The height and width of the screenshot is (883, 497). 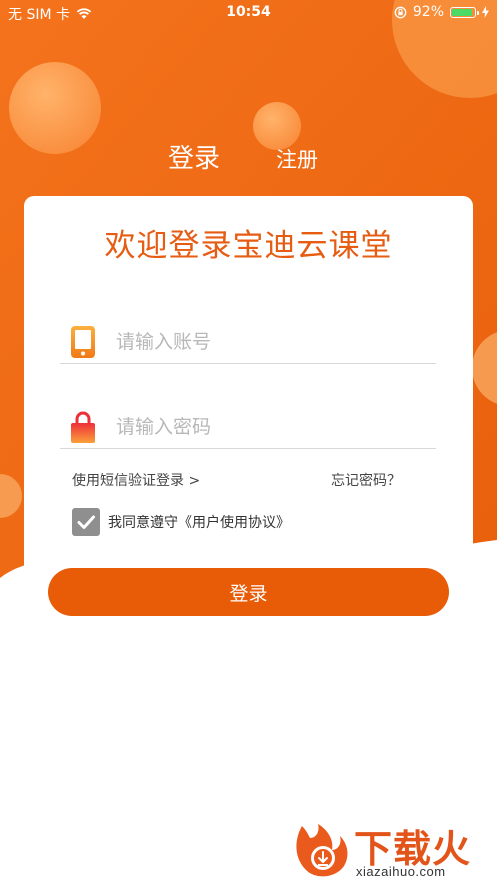 I want to click on tab-register: 注册, so click(x=297, y=159).